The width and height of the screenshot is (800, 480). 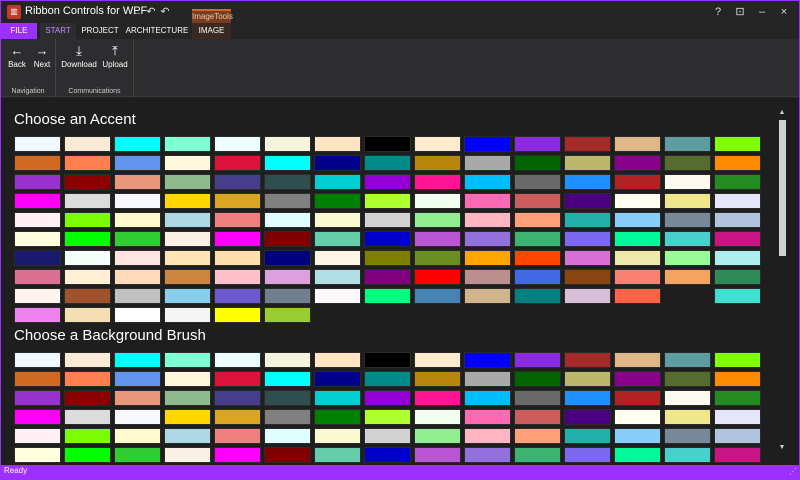 I want to click on qat-undo-icon: ↶, so click(x=151, y=12).